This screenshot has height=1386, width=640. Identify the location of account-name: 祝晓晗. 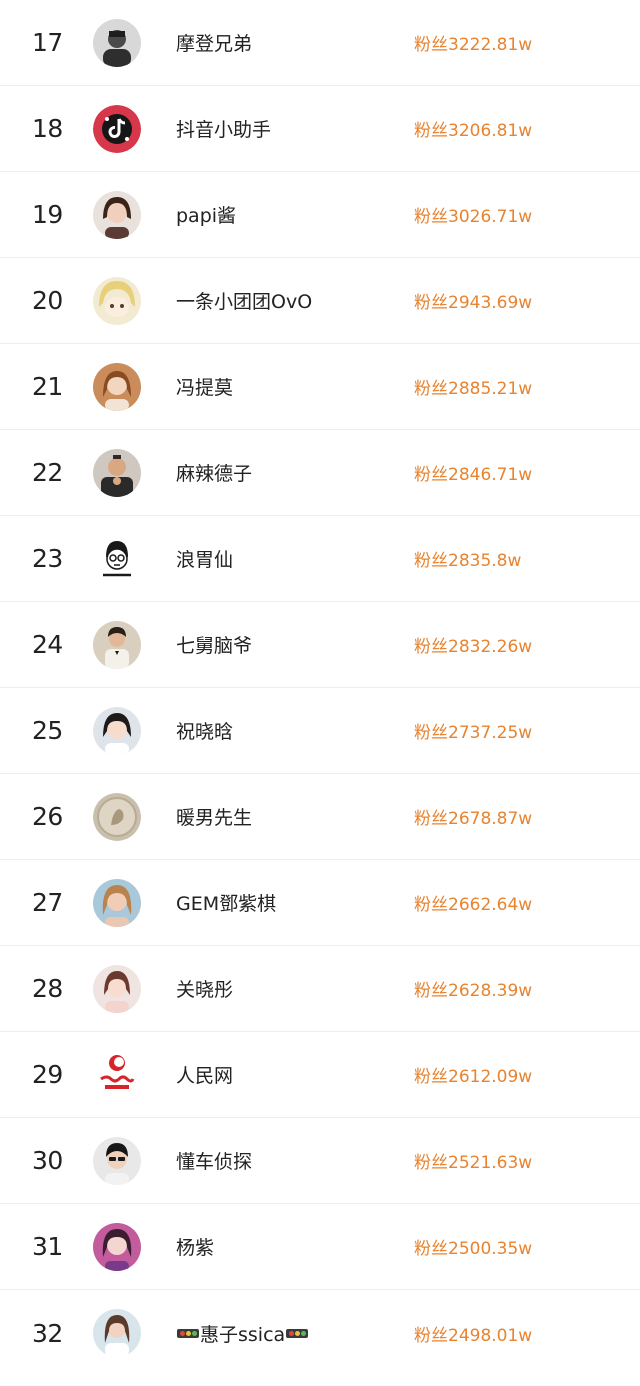
(204, 730).